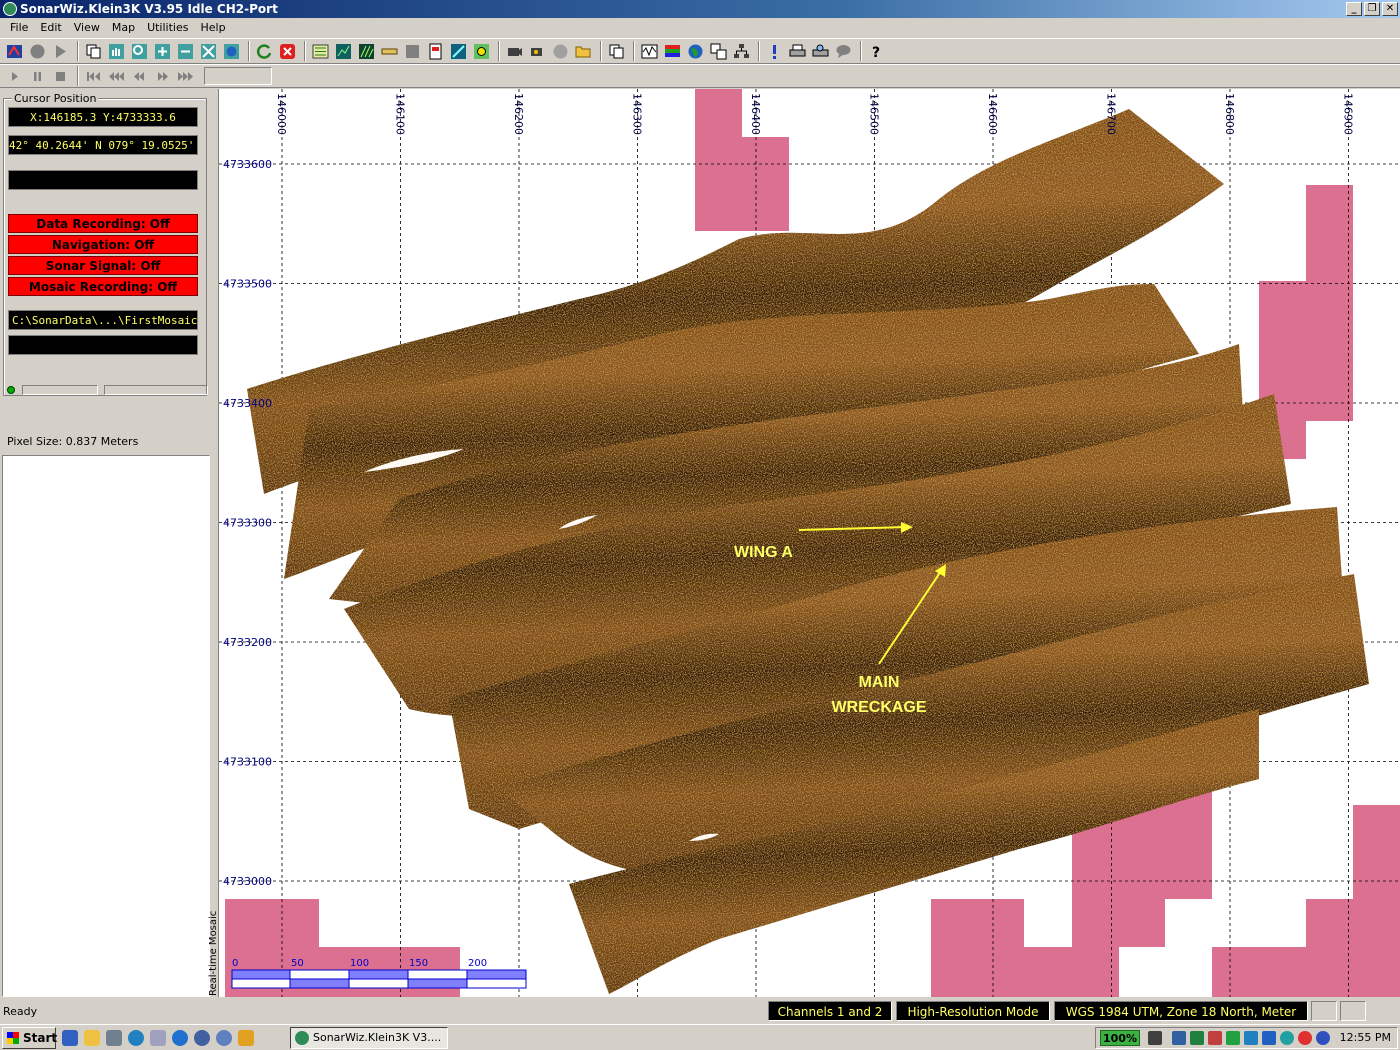 The height and width of the screenshot is (1050, 1400). Describe the element at coordinates (1354, 9) in the screenshot. I see `minimize-button: _` at that location.